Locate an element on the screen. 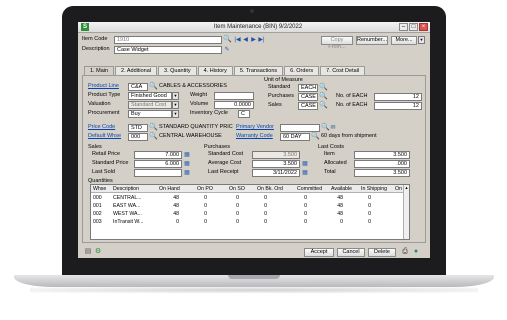  default-whse-input: 000 is located at coordinates (138, 137).